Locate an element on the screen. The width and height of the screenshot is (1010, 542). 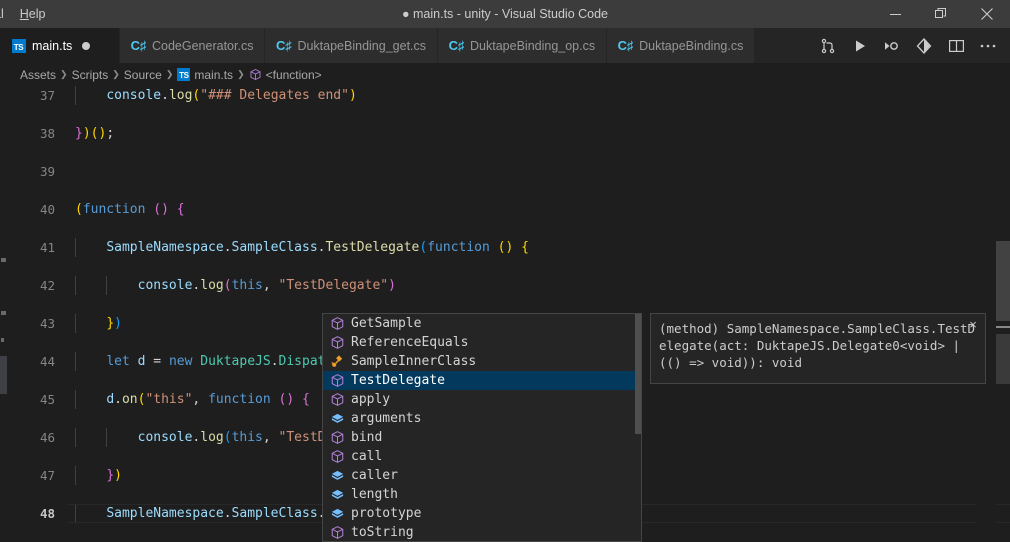
menu-item-terminal: al is located at coordinates (6, 14).